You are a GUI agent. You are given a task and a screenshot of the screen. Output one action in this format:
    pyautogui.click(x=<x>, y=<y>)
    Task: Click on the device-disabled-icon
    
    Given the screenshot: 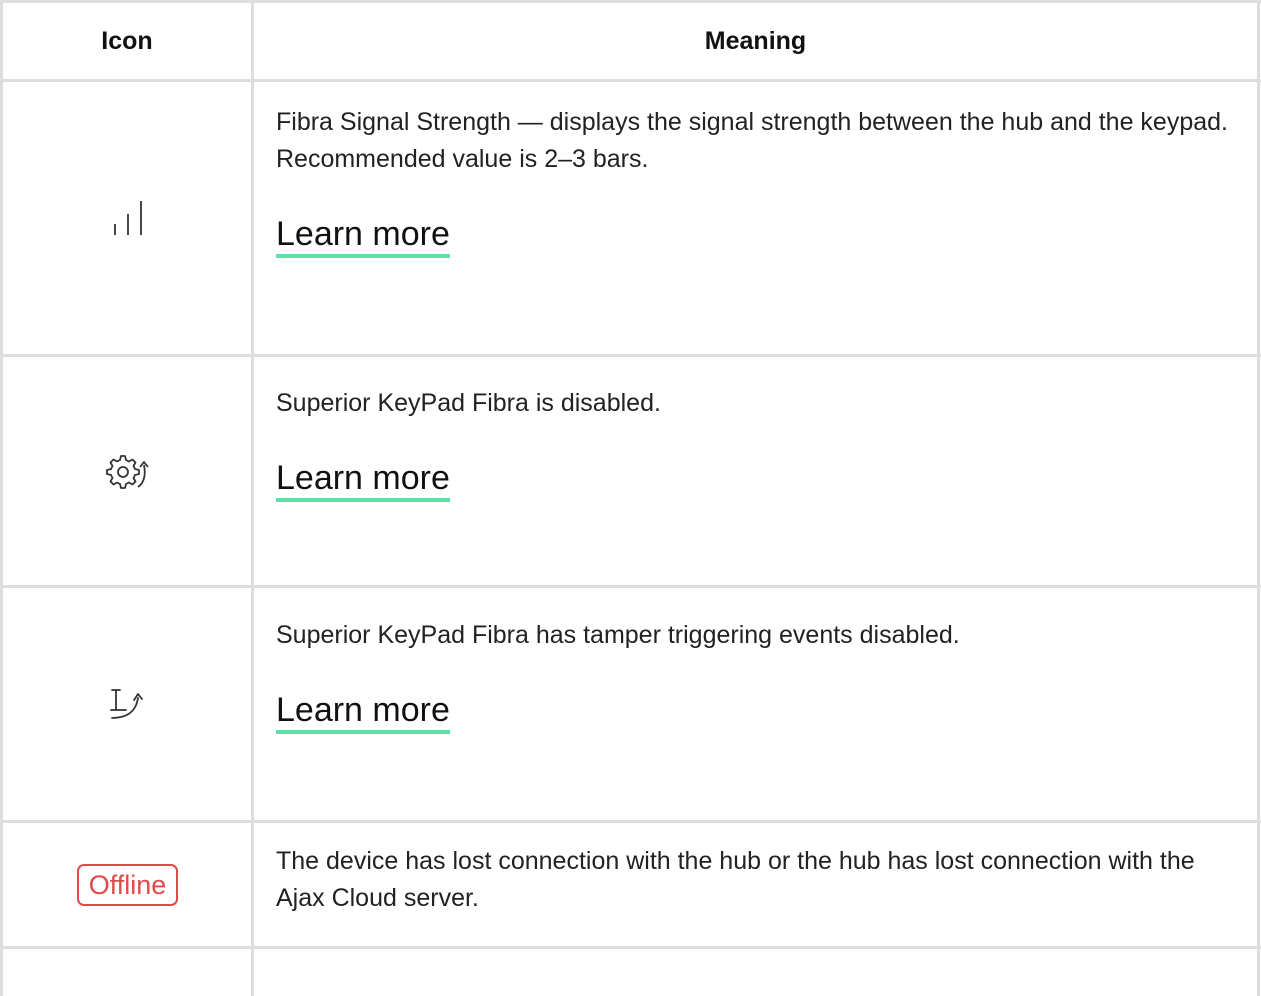 What is the action you would take?
    pyautogui.click(x=127, y=471)
    